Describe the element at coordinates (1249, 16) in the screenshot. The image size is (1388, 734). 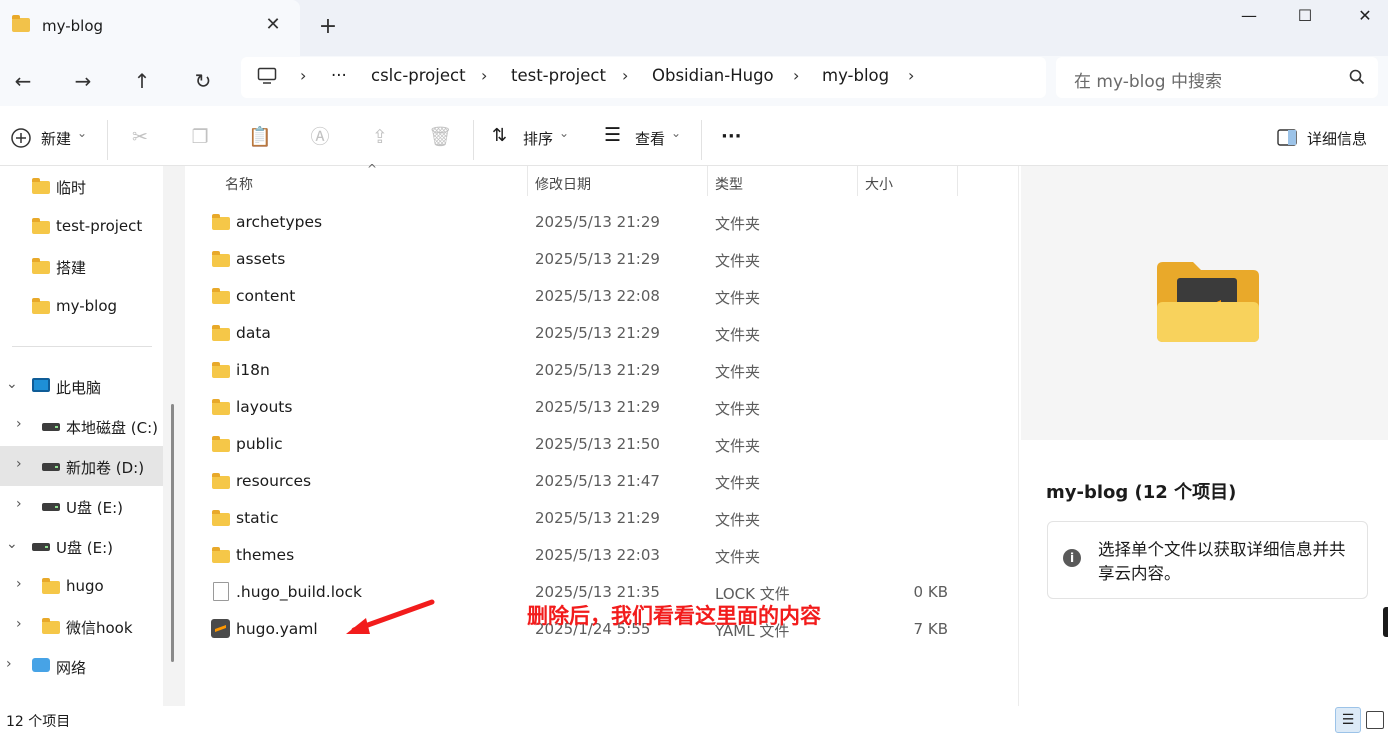
I see `minimize-button: —` at that location.